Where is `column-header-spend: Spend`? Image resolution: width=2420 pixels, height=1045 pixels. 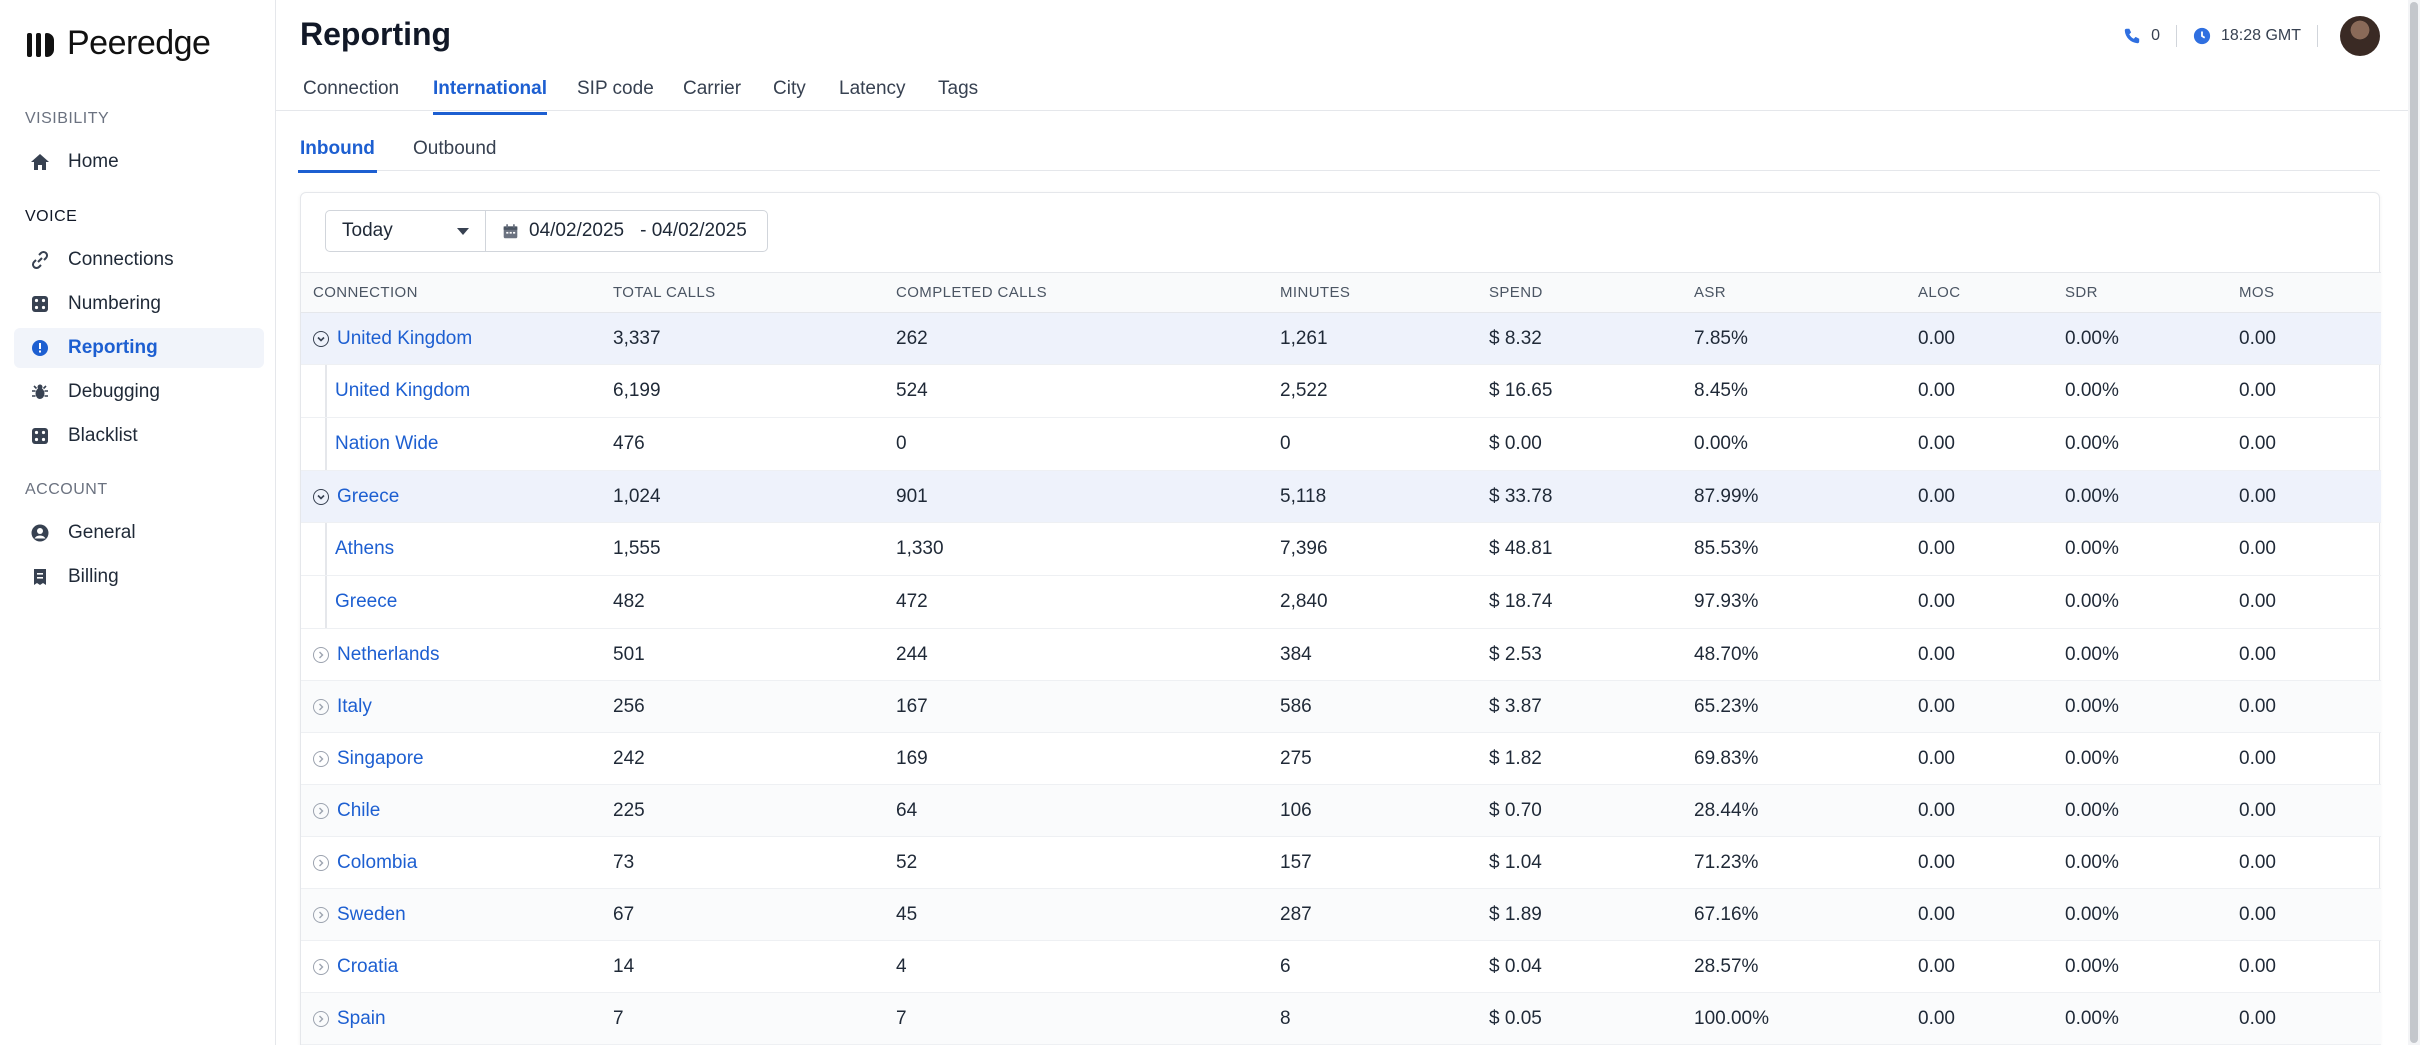 column-header-spend: Spend is located at coordinates (1591, 292).